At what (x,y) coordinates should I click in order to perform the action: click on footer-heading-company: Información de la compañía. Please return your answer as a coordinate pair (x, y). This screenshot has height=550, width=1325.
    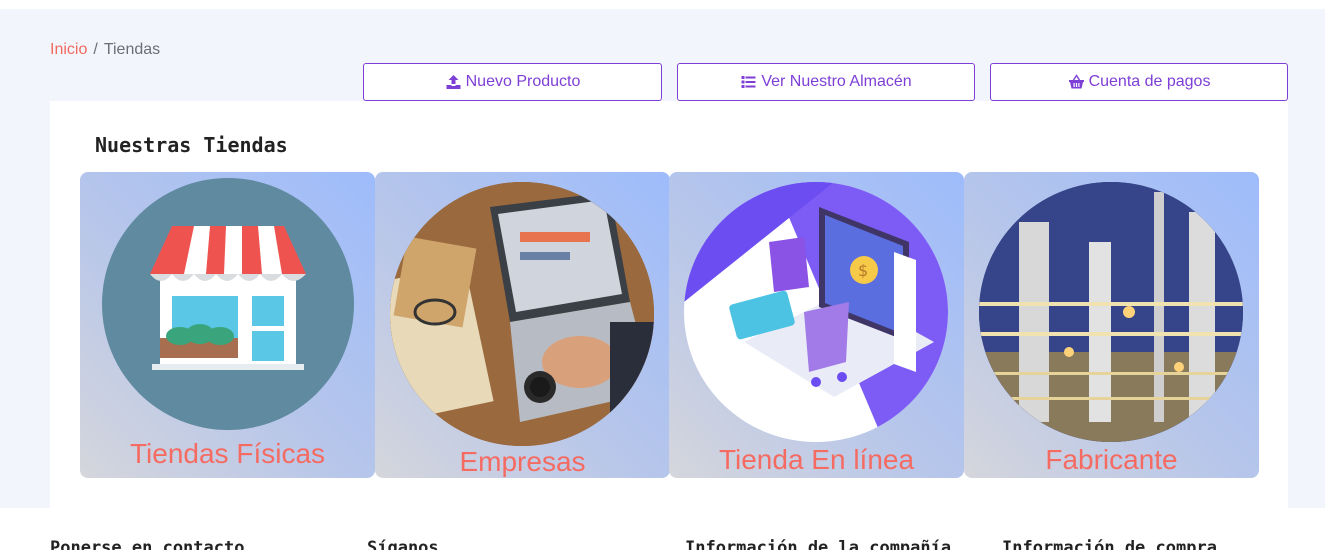
    Looking at the image, I should click on (818, 544).